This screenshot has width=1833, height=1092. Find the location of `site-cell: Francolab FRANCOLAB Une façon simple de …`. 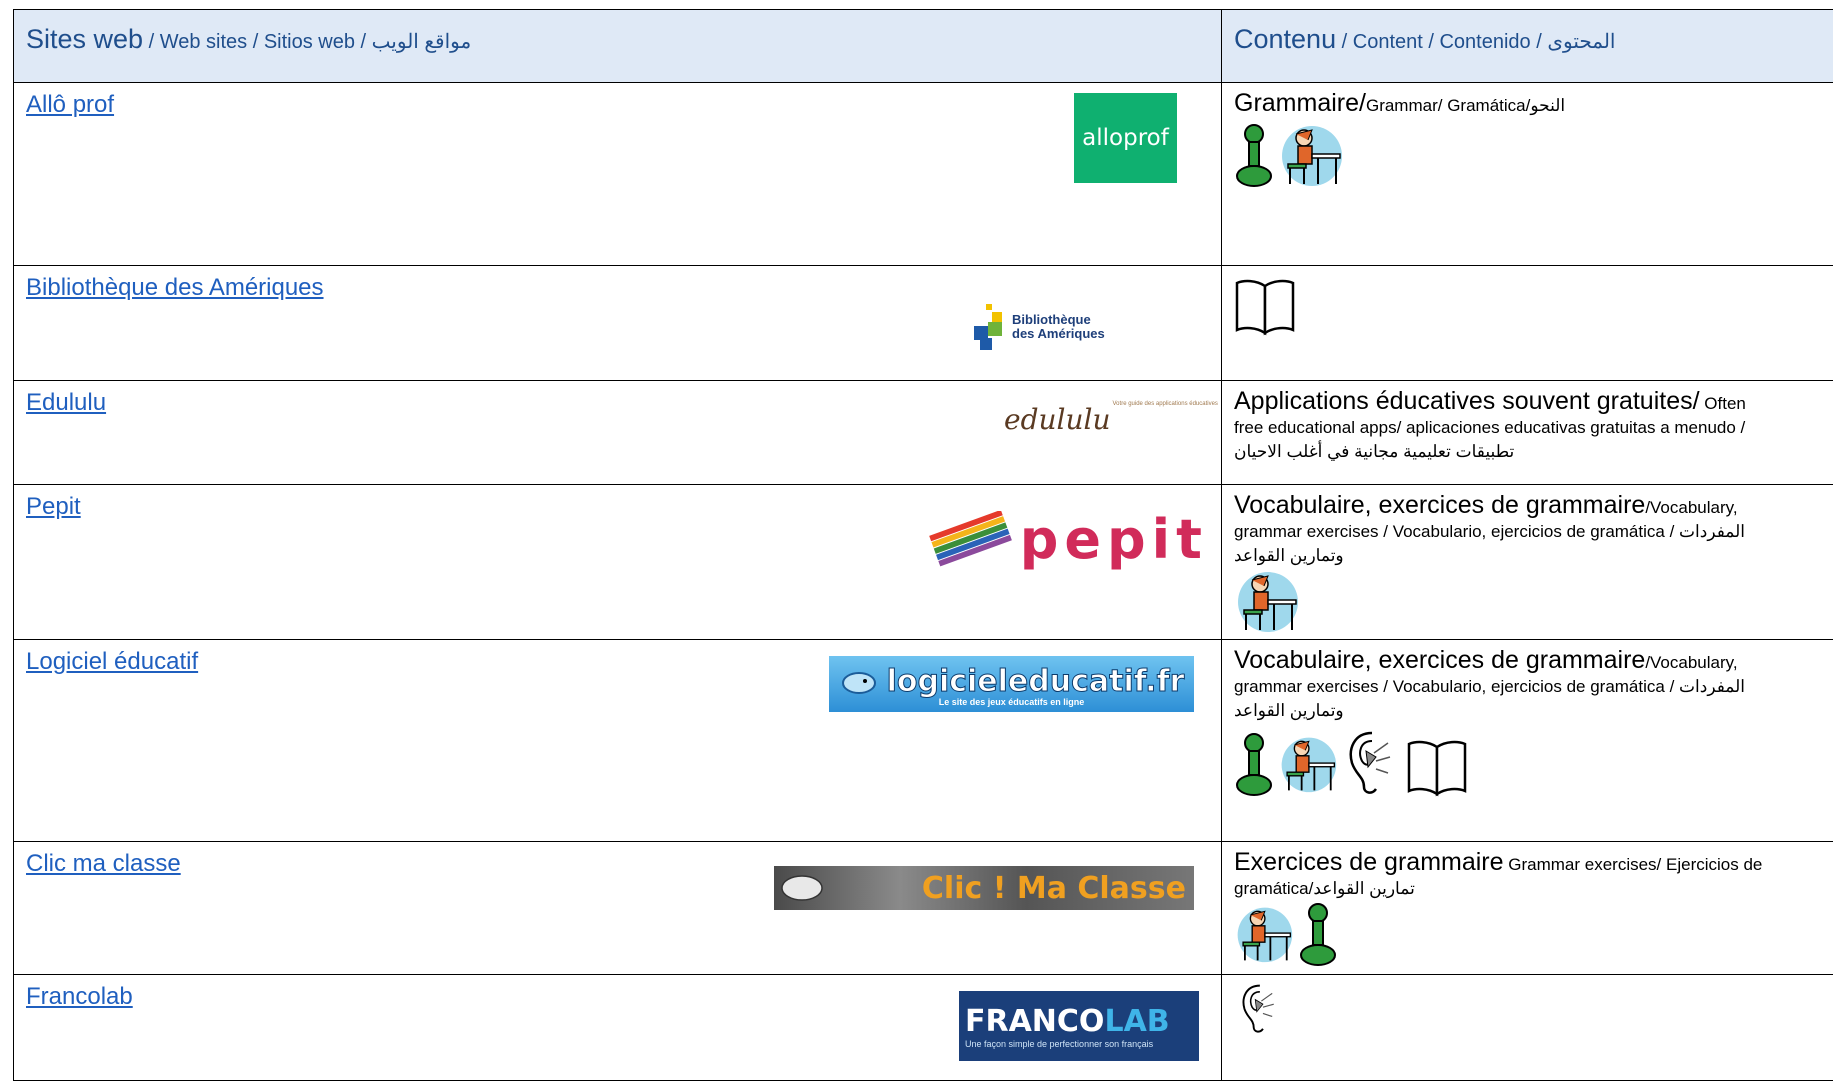

site-cell: Francolab FRANCOLAB Une façon simple de … is located at coordinates (617, 1027).